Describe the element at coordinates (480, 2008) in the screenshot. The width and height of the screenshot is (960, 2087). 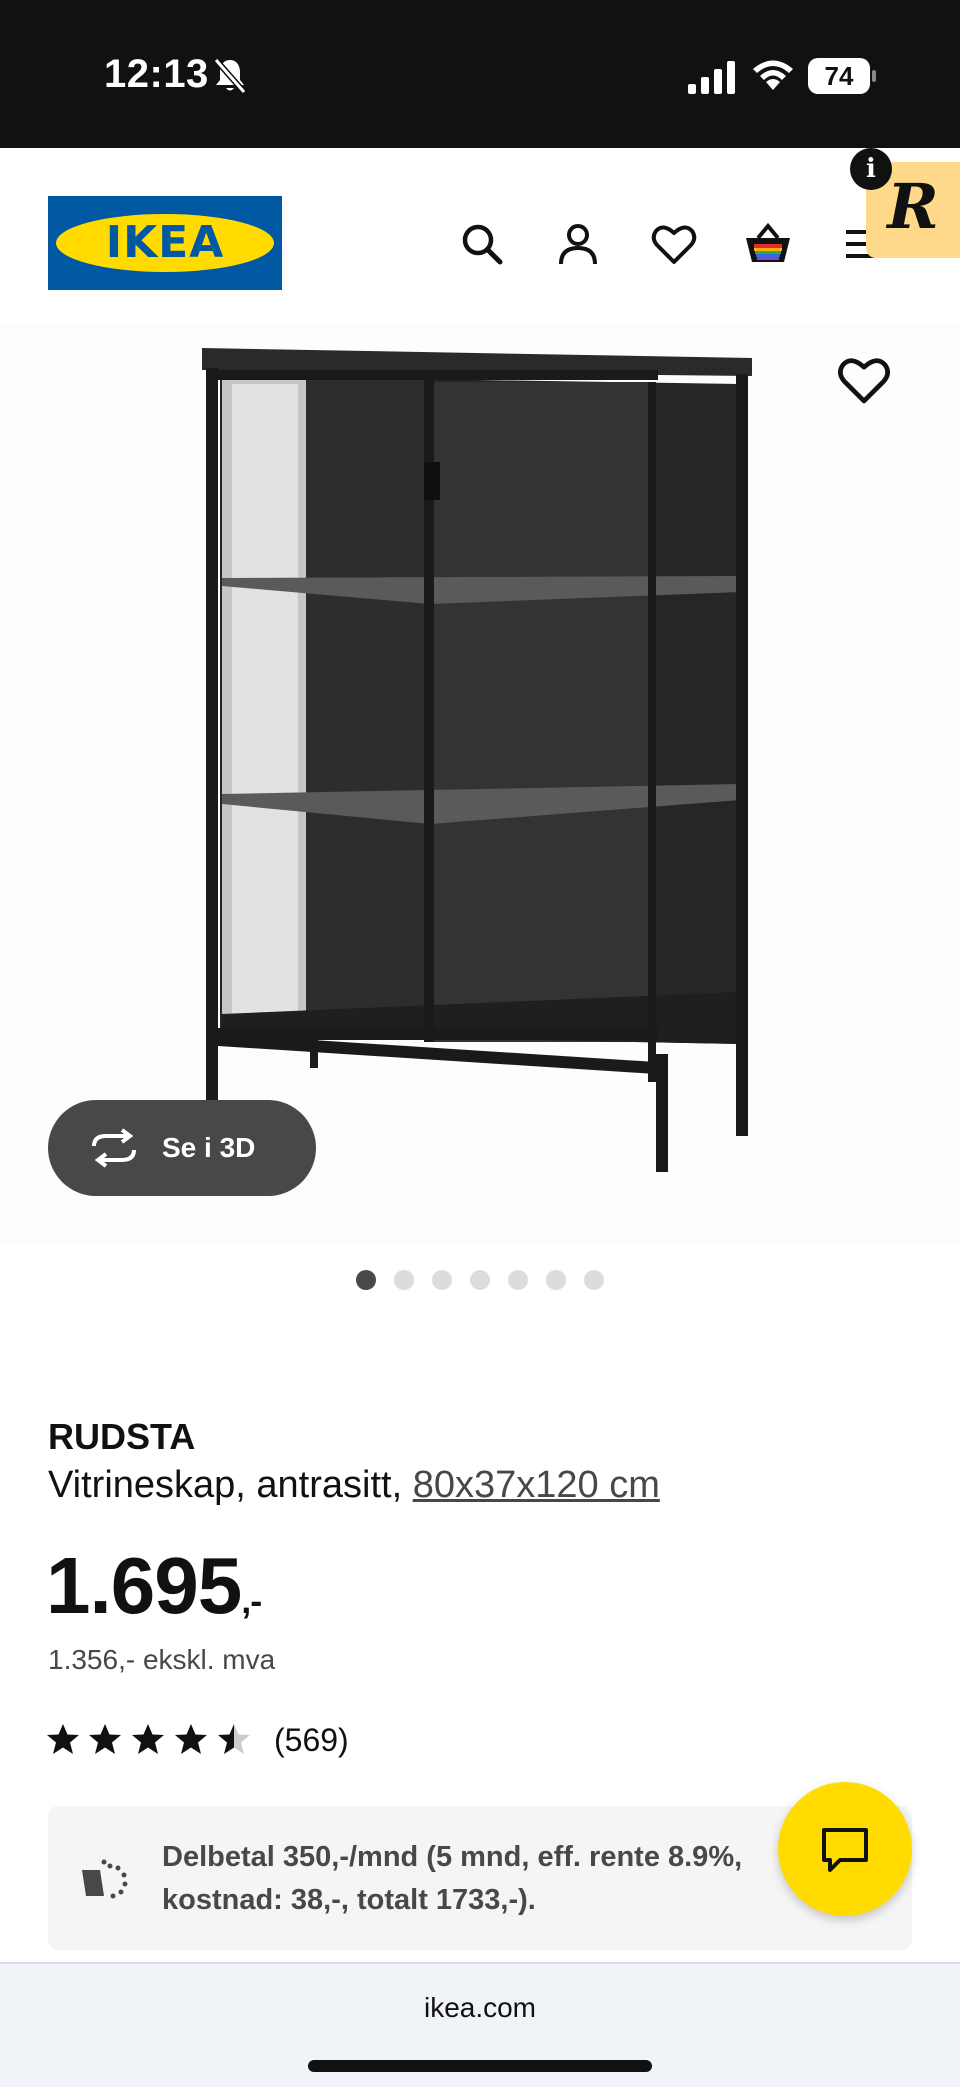
I see `url-text: ikea.com` at that location.